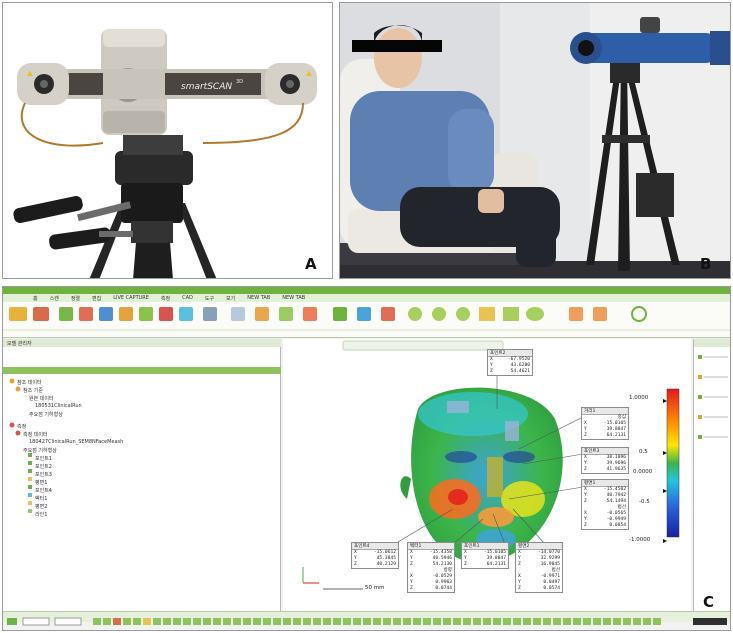  What do you see at coordinates (639, 398) in the screenshot?
I see `scale-max-label: 1.0000` at bounding box center [639, 398].